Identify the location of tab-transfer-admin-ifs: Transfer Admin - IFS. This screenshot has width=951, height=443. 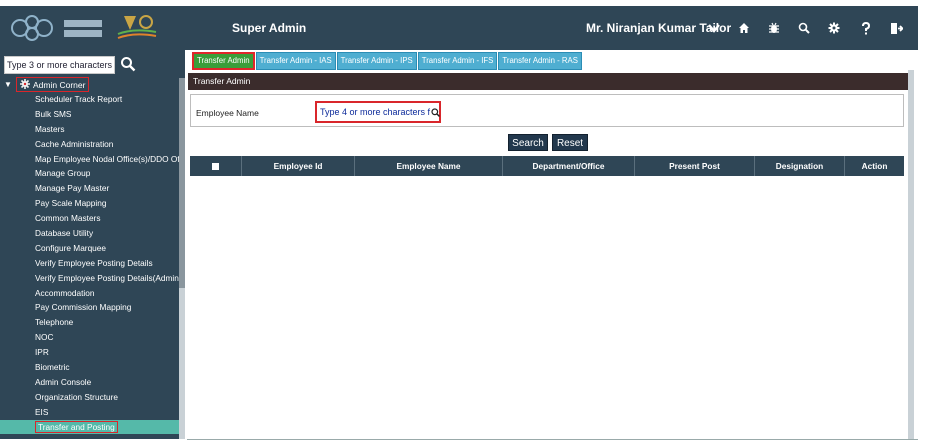
(457, 61).